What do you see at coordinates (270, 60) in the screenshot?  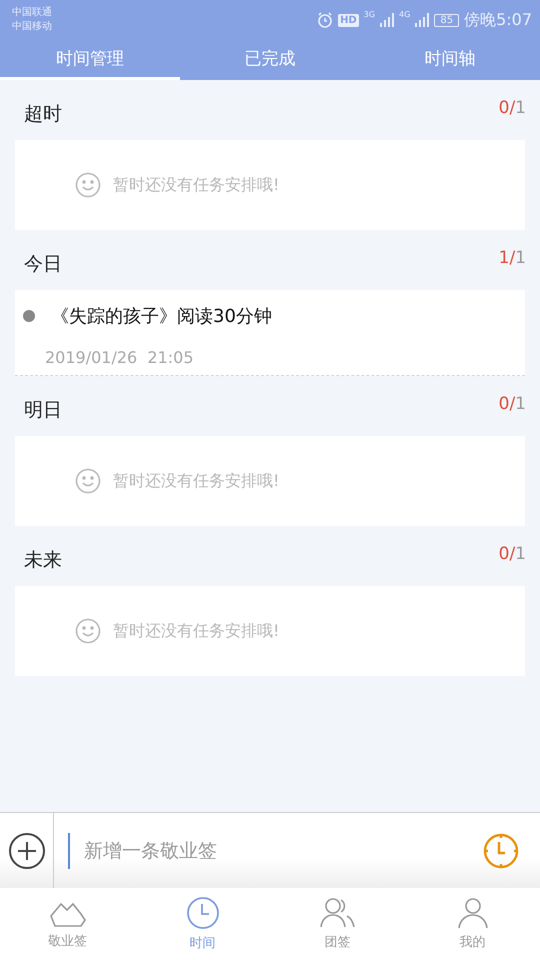 I see `tab: 已完成` at bounding box center [270, 60].